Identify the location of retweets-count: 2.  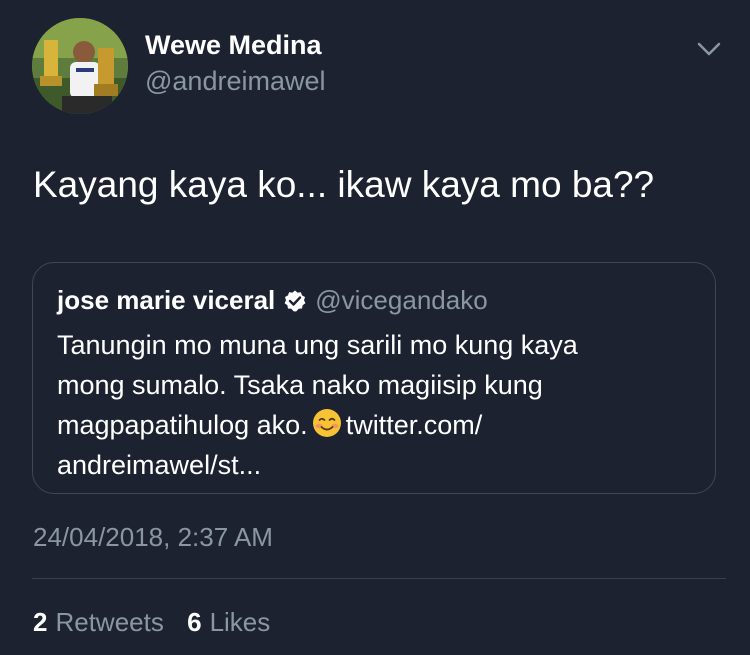
(40, 622).